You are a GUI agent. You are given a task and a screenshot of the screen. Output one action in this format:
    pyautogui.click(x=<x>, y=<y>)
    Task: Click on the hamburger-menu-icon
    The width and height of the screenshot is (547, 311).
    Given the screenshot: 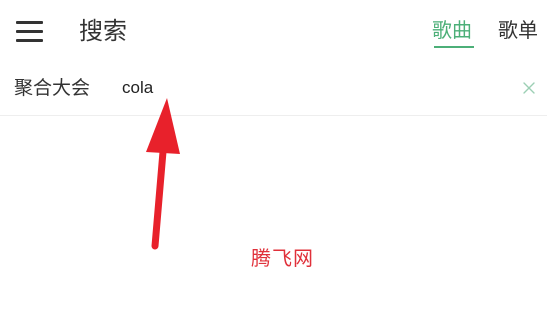 What is the action you would take?
    pyautogui.click(x=29, y=31)
    